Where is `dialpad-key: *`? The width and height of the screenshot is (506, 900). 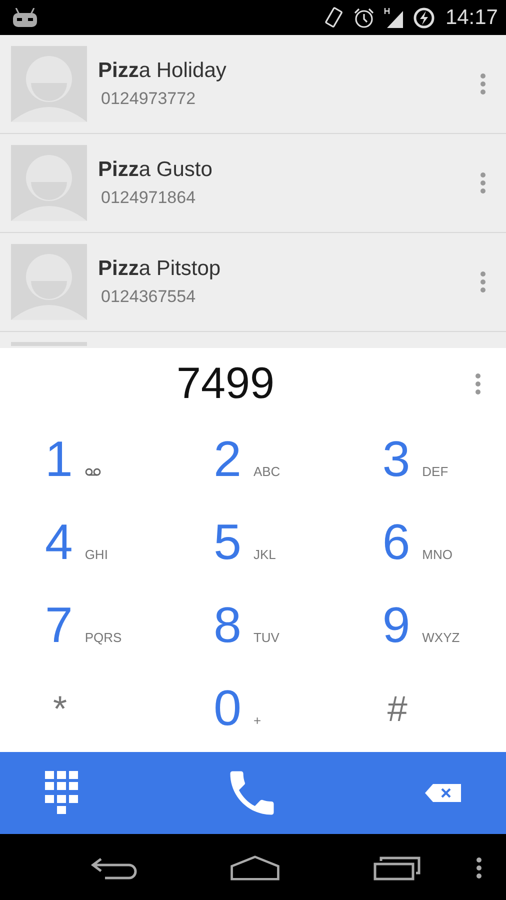 dialpad-key: * is located at coordinates (60, 709).